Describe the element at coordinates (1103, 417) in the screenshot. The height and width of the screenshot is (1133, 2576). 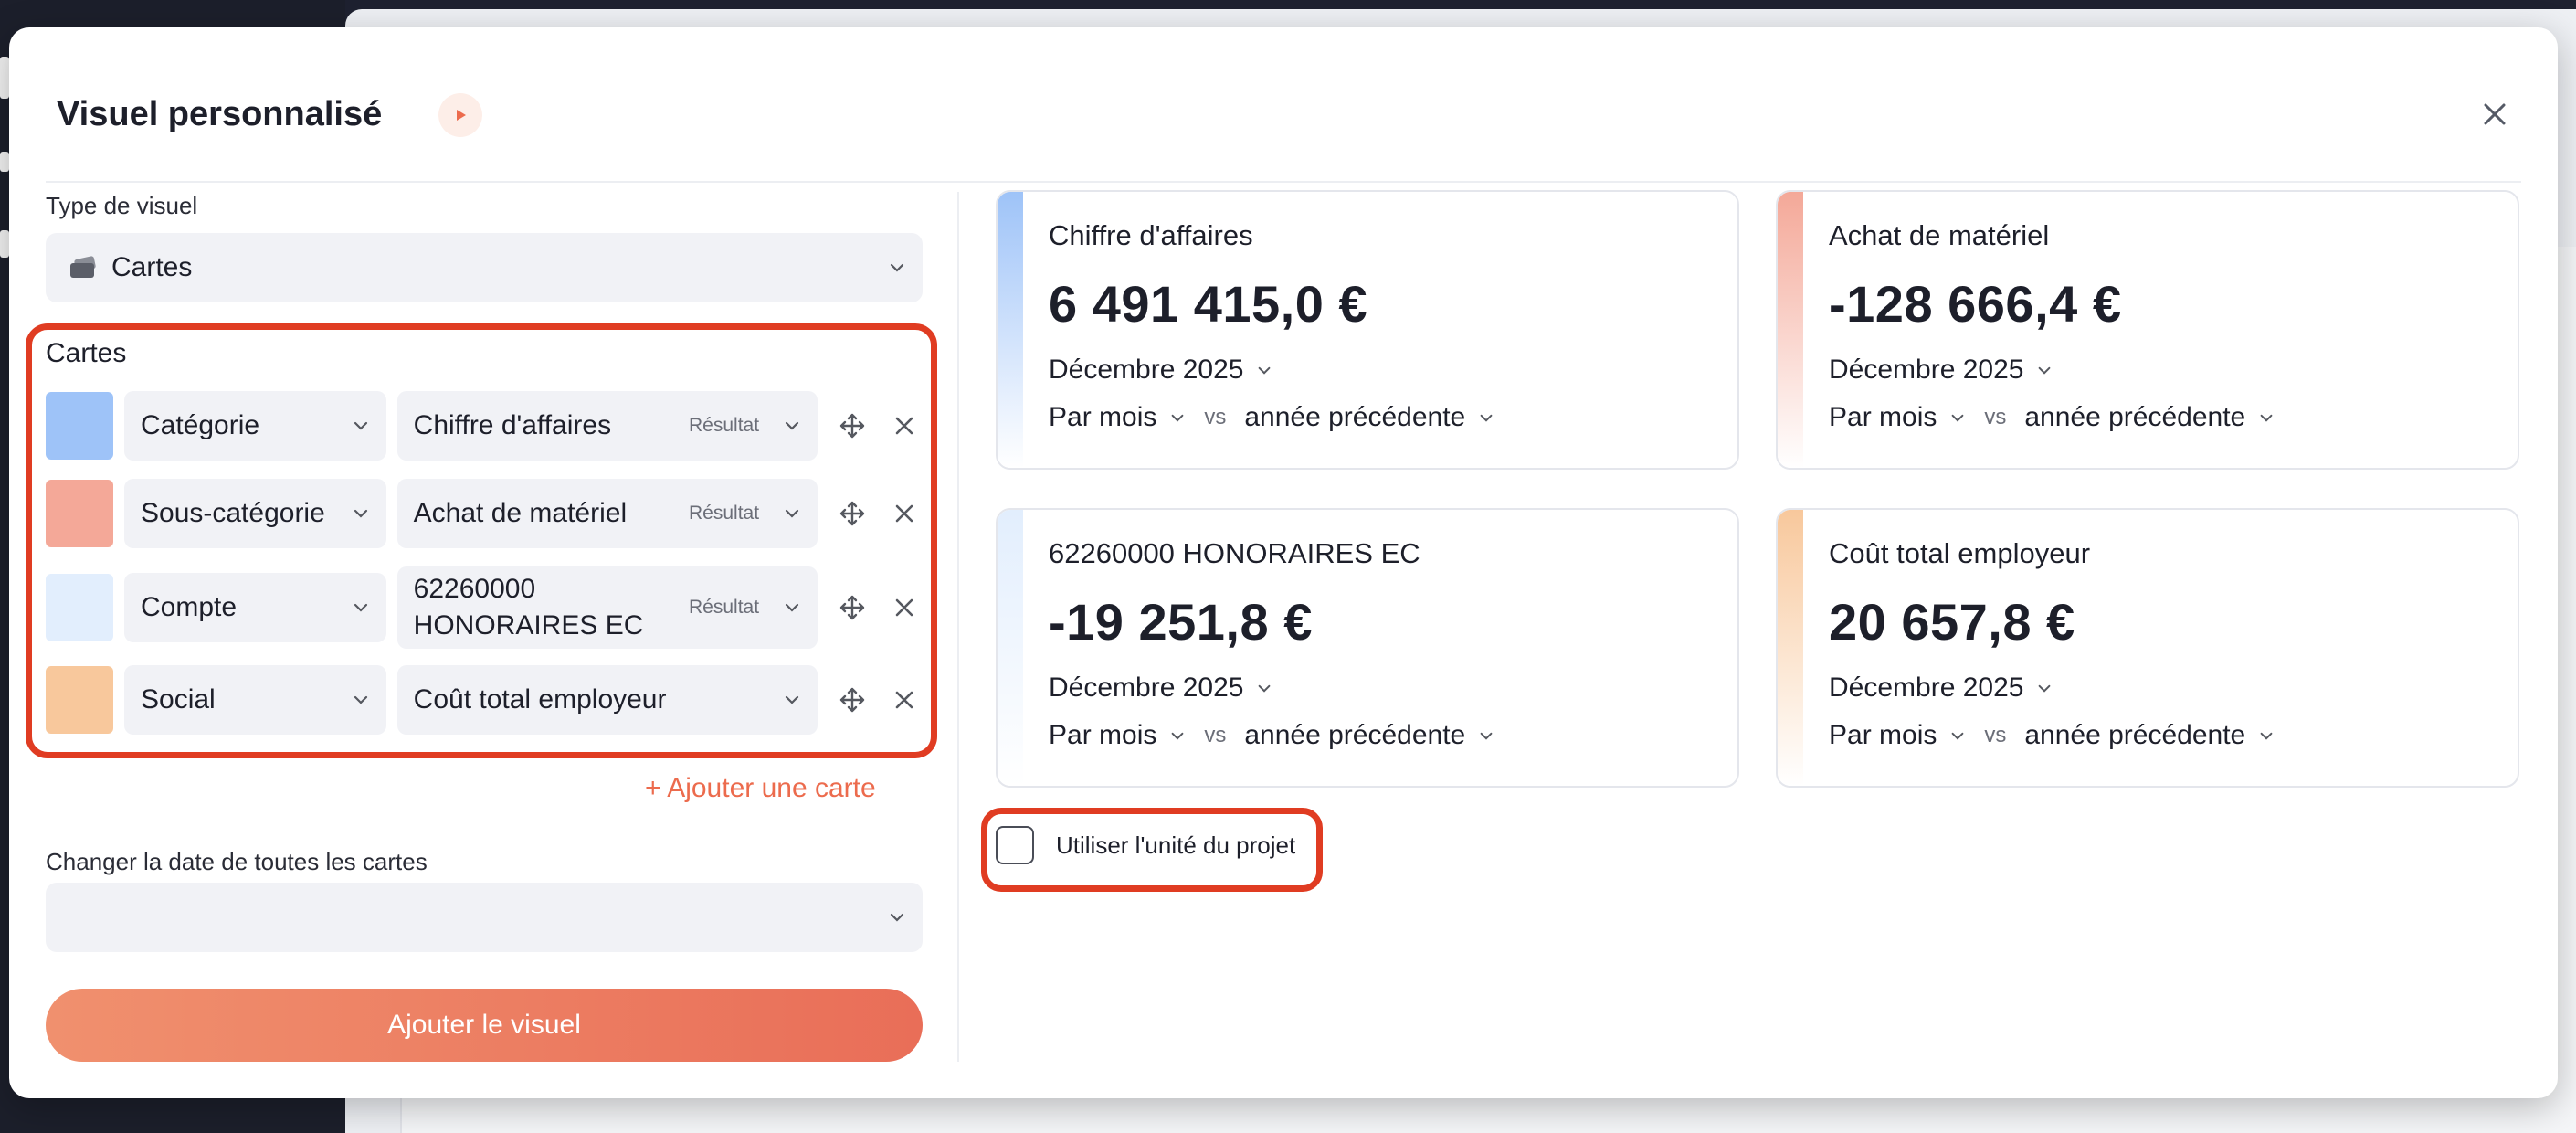
I see `kpi-card-period: Par mois` at that location.